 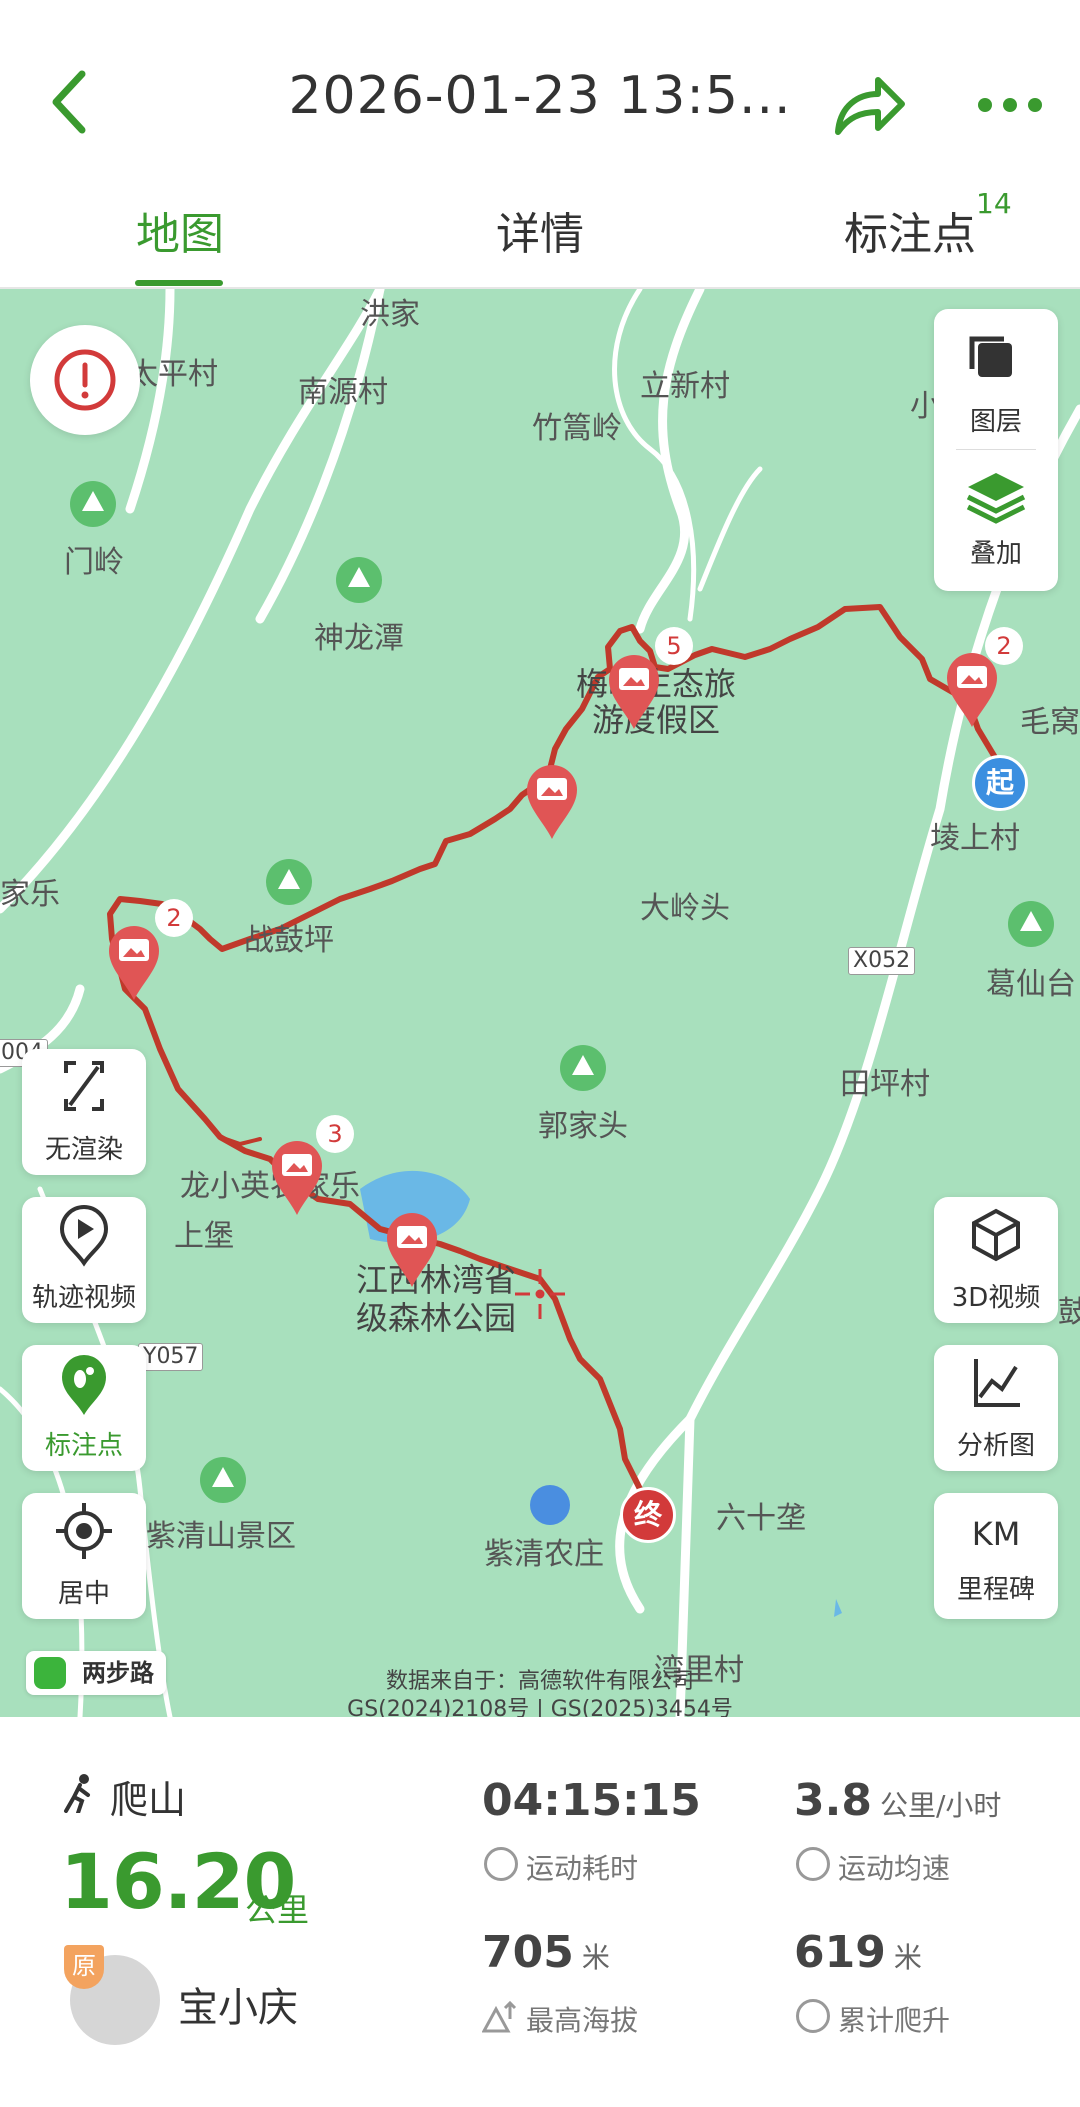 What do you see at coordinates (582, 2020) in the screenshot?
I see `max-altitude-label: 最高海拔` at bounding box center [582, 2020].